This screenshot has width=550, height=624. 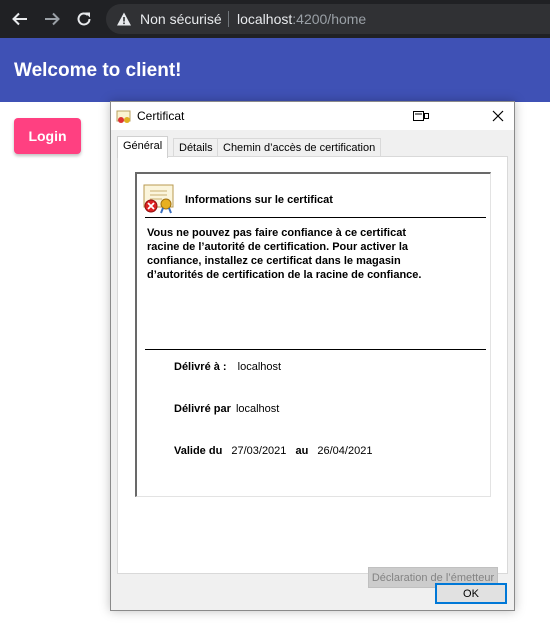 What do you see at coordinates (345, 451) in the screenshot?
I see `valid-to-value: 26/04/2021` at bounding box center [345, 451].